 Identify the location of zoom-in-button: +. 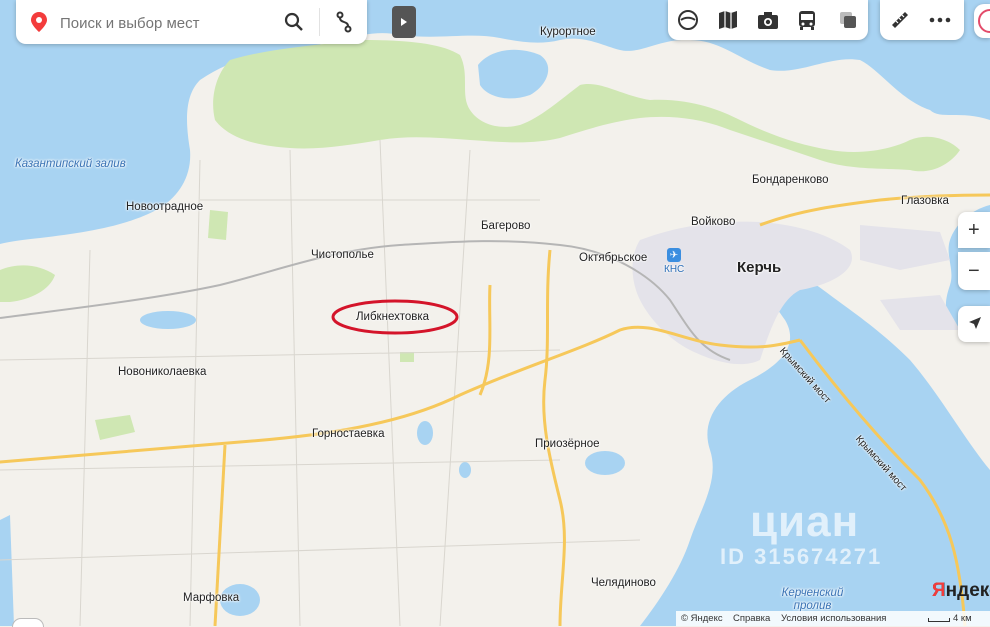
(974, 230).